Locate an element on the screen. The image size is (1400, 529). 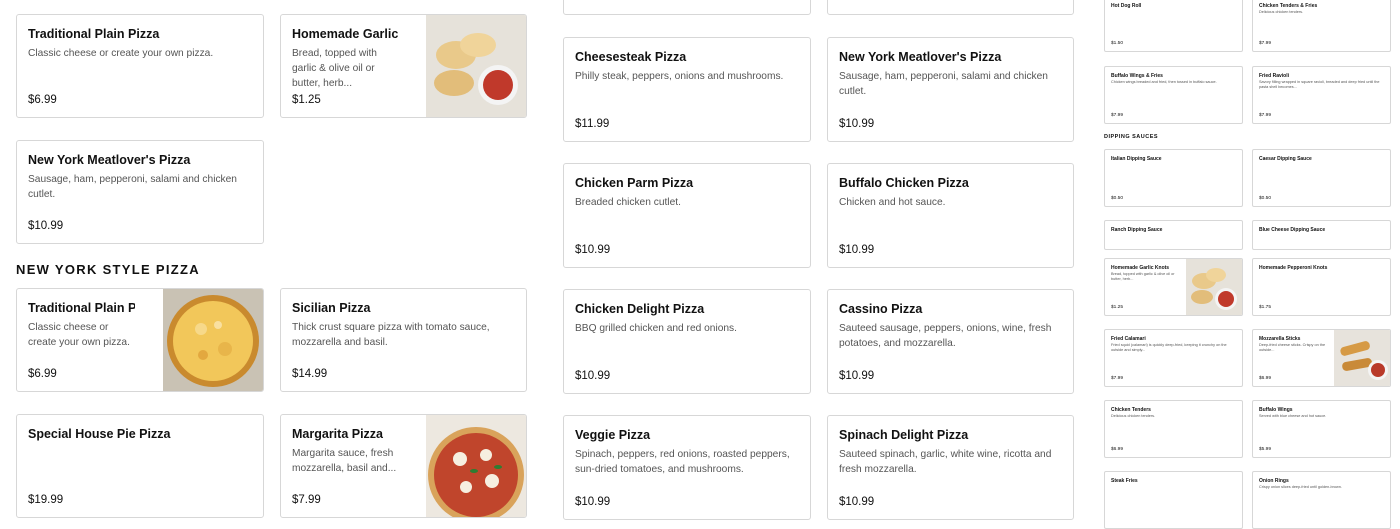
menu-item-card: Ranch Dipping Sauce is located at coordinates (1173, 235).